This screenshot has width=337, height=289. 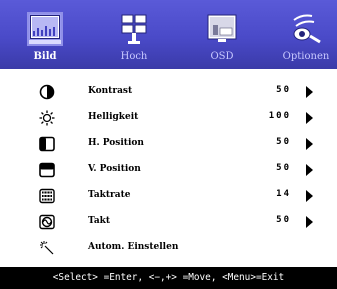 I want to click on tab-optionen: Optionen, so click(x=306, y=34).